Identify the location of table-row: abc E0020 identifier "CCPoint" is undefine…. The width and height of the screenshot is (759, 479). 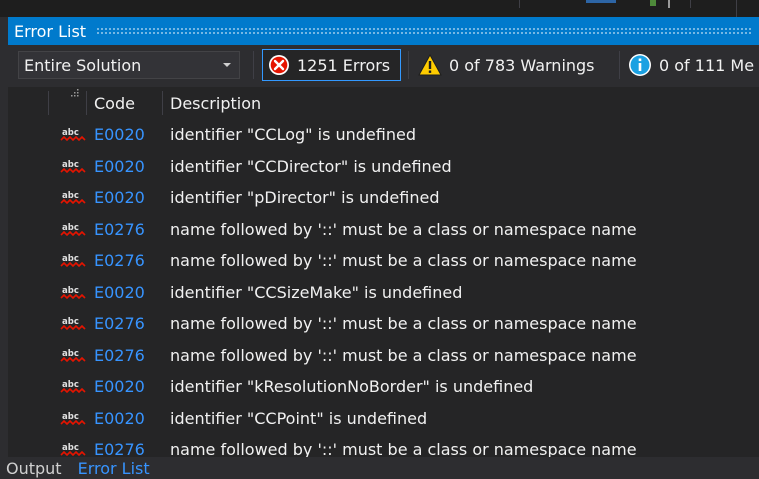
(383, 419).